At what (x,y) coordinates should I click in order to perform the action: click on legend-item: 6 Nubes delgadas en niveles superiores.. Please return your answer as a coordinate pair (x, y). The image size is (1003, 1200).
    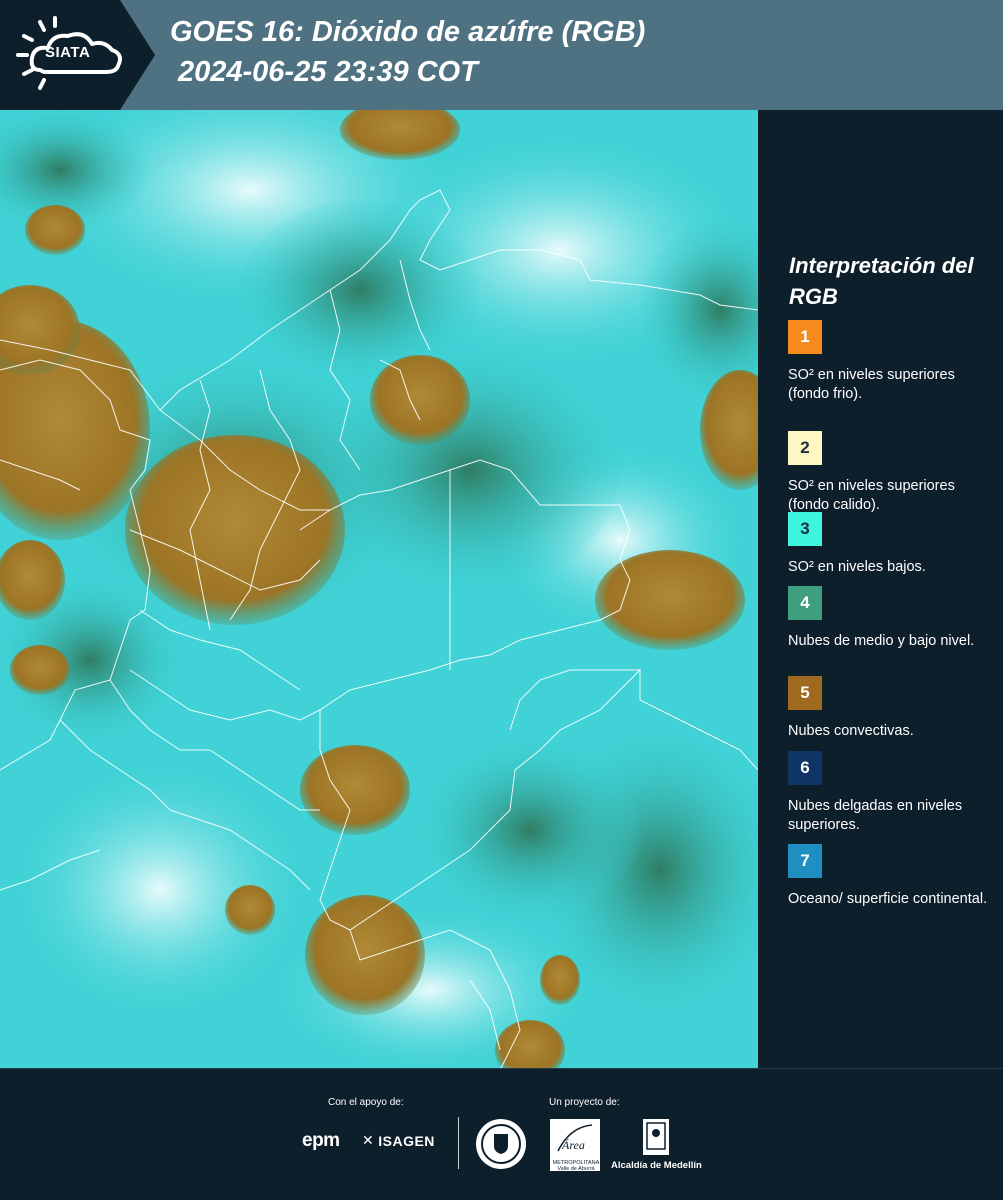
    Looking at the image, I should click on (888, 793).